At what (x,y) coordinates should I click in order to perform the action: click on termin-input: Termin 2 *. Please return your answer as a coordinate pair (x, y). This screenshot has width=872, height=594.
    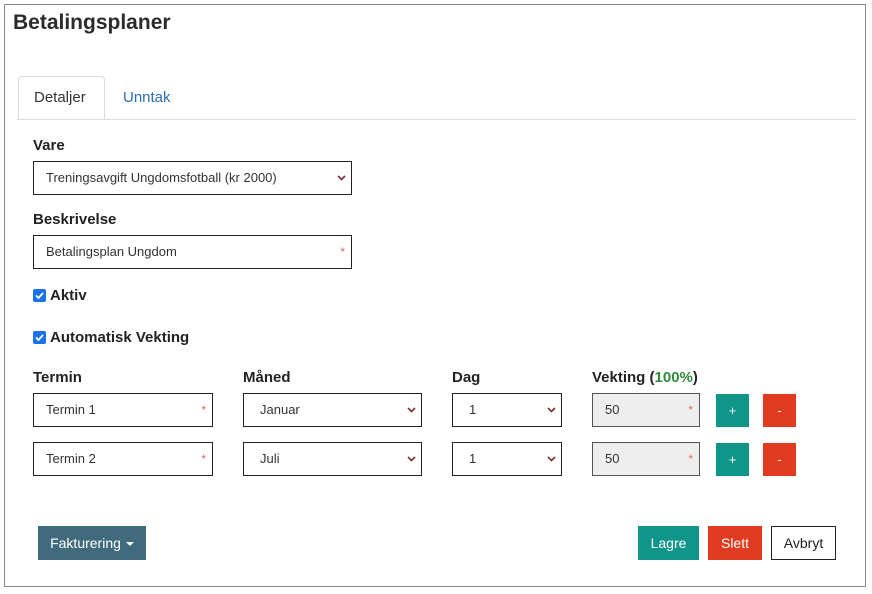
    Looking at the image, I should click on (123, 459).